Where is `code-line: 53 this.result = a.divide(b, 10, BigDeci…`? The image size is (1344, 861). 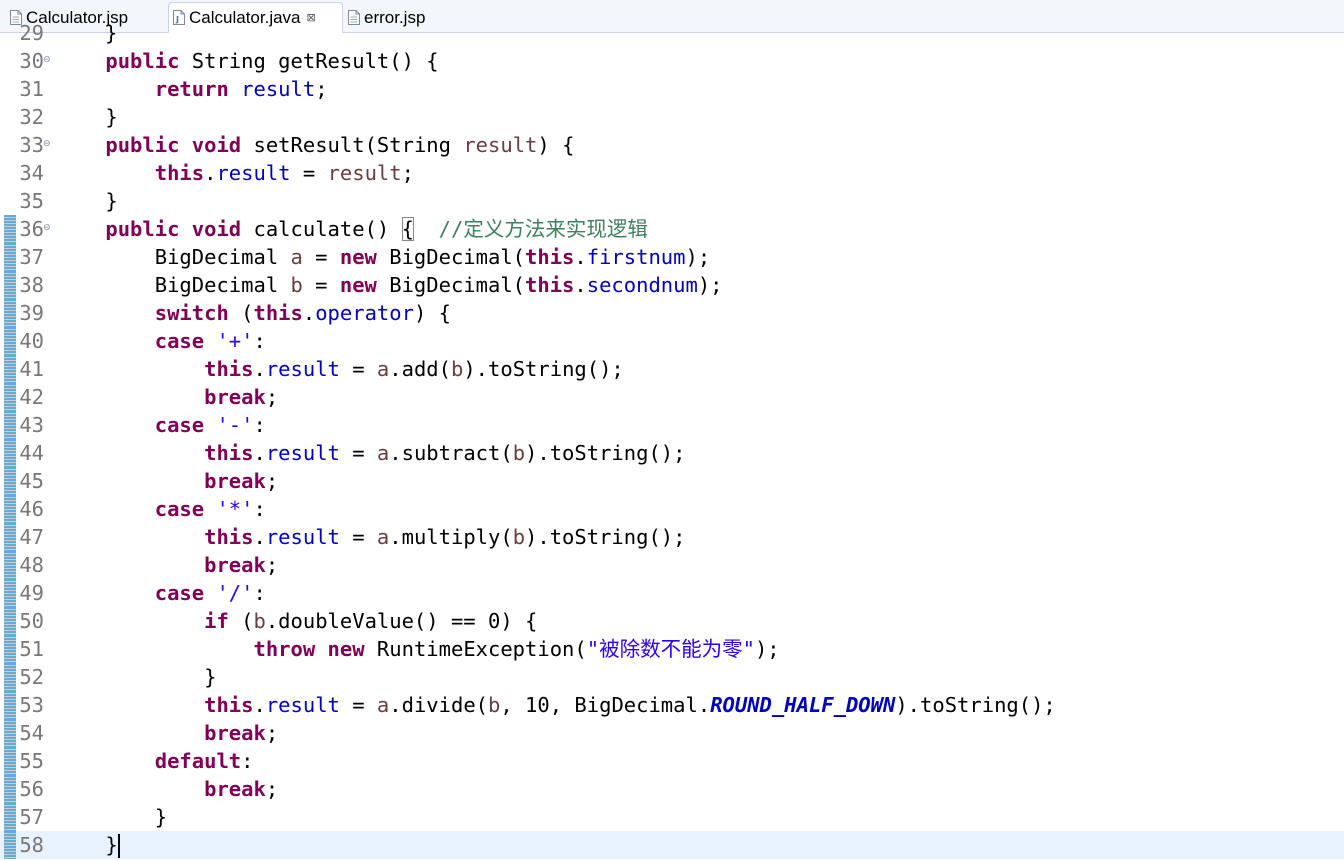
code-line: 53 this.result = a.divide(b, 10, BigDeci… is located at coordinates (672, 705).